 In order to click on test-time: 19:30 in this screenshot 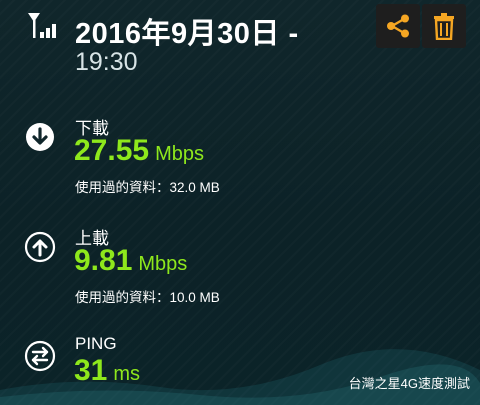, I will do `click(106, 62)`.